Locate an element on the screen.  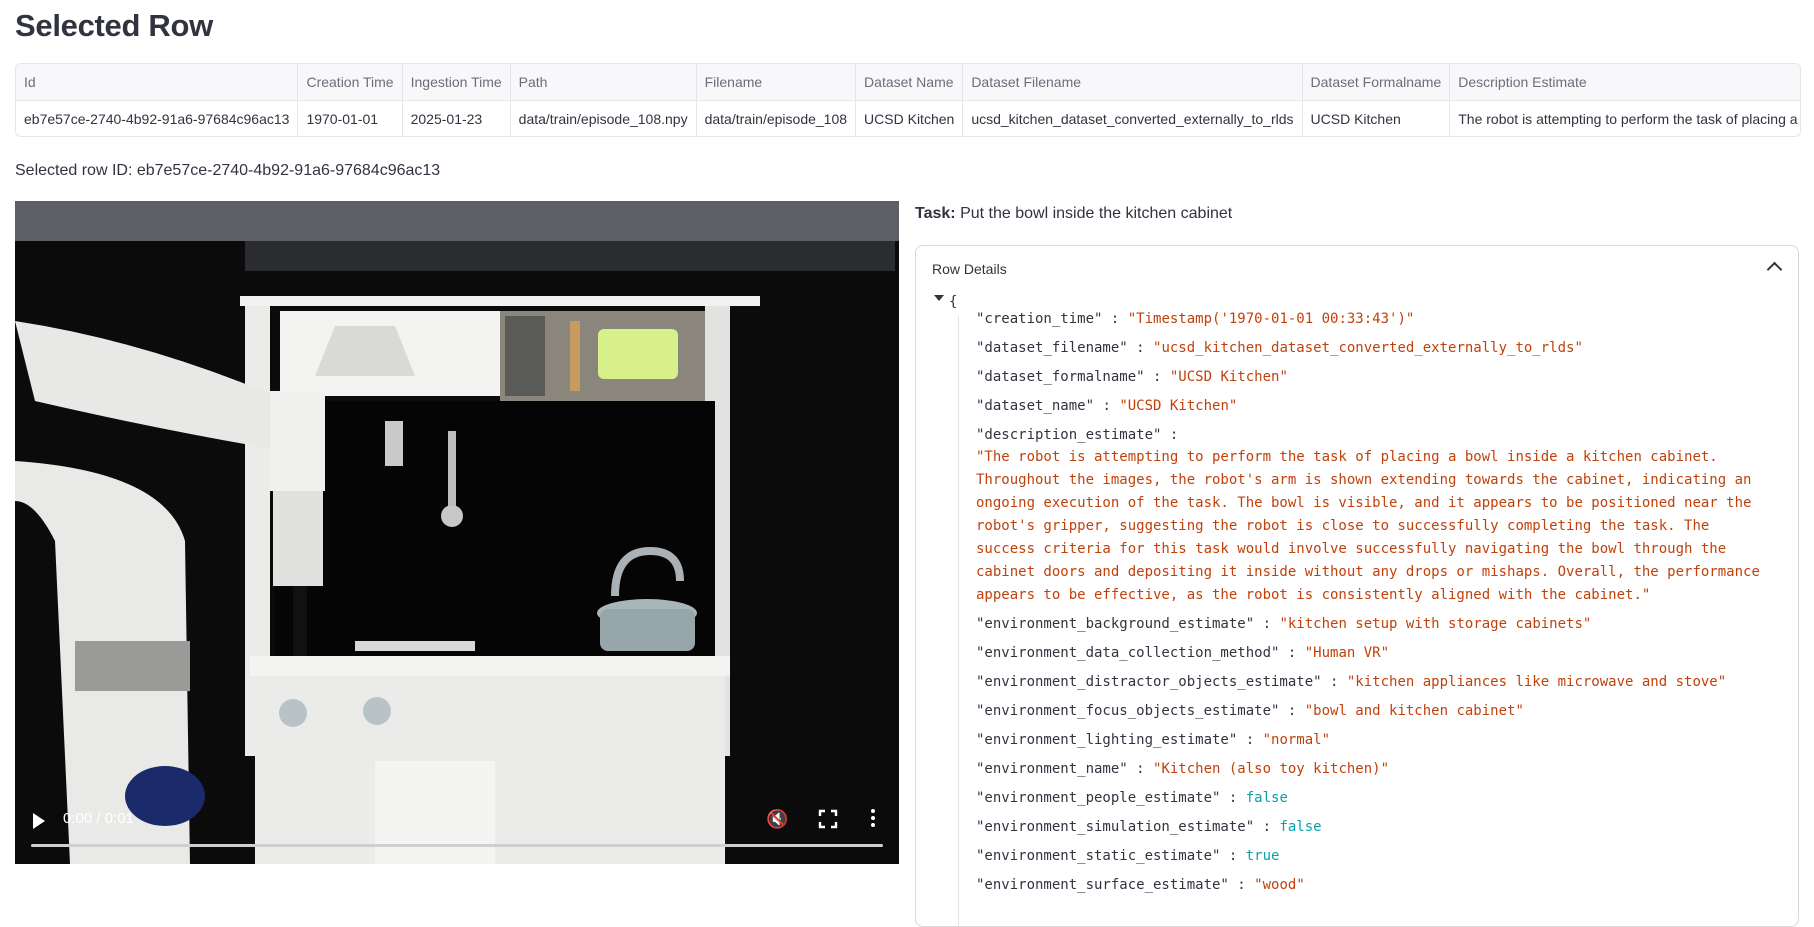
task-label: Task: is located at coordinates (935, 213).